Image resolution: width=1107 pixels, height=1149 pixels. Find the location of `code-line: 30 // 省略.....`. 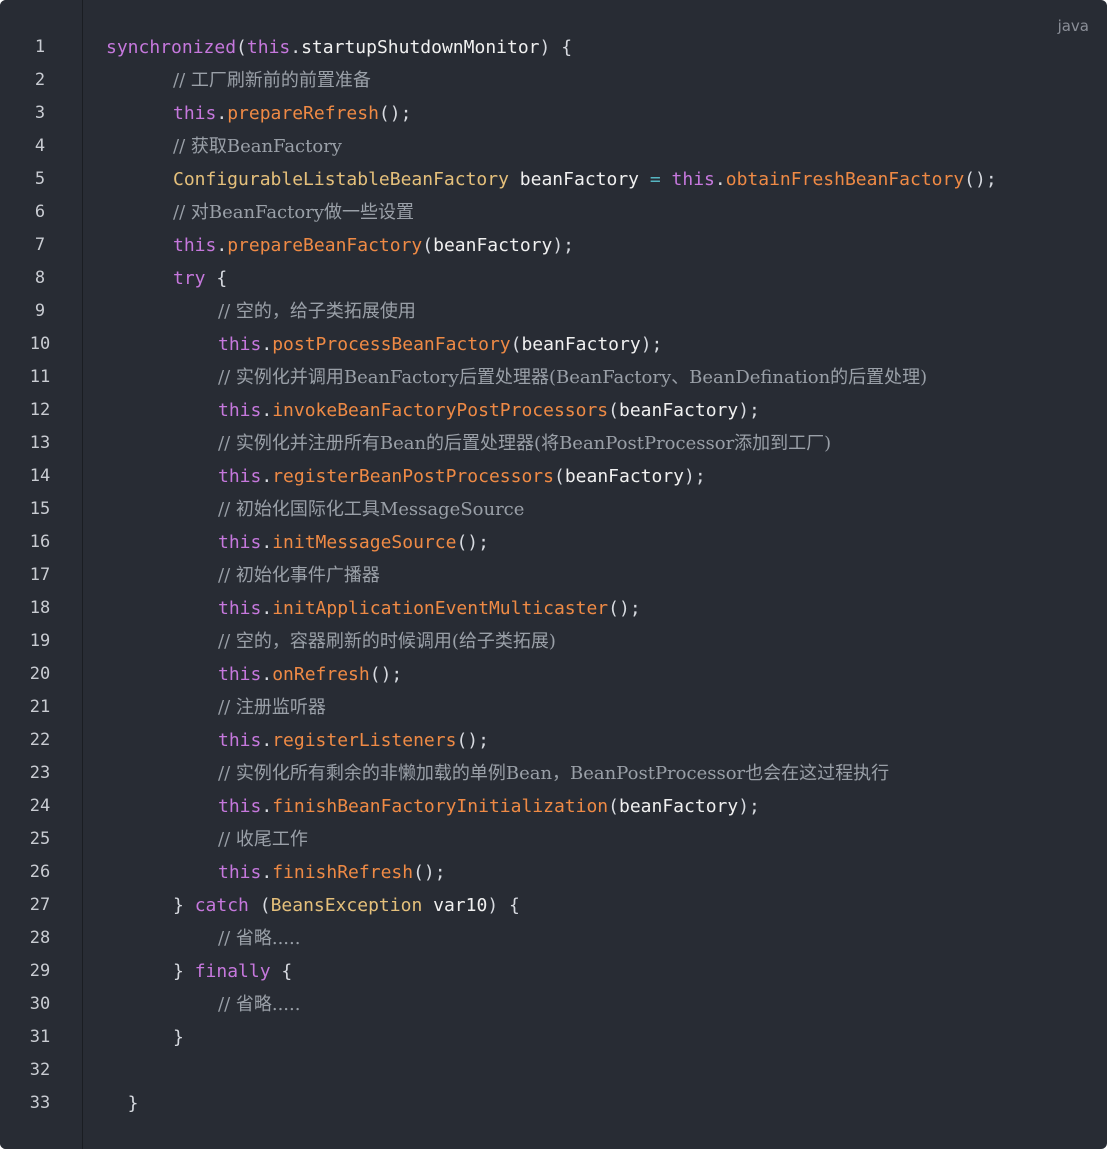

code-line: 30 // 省略..... is located at coordinates (553, 1004).